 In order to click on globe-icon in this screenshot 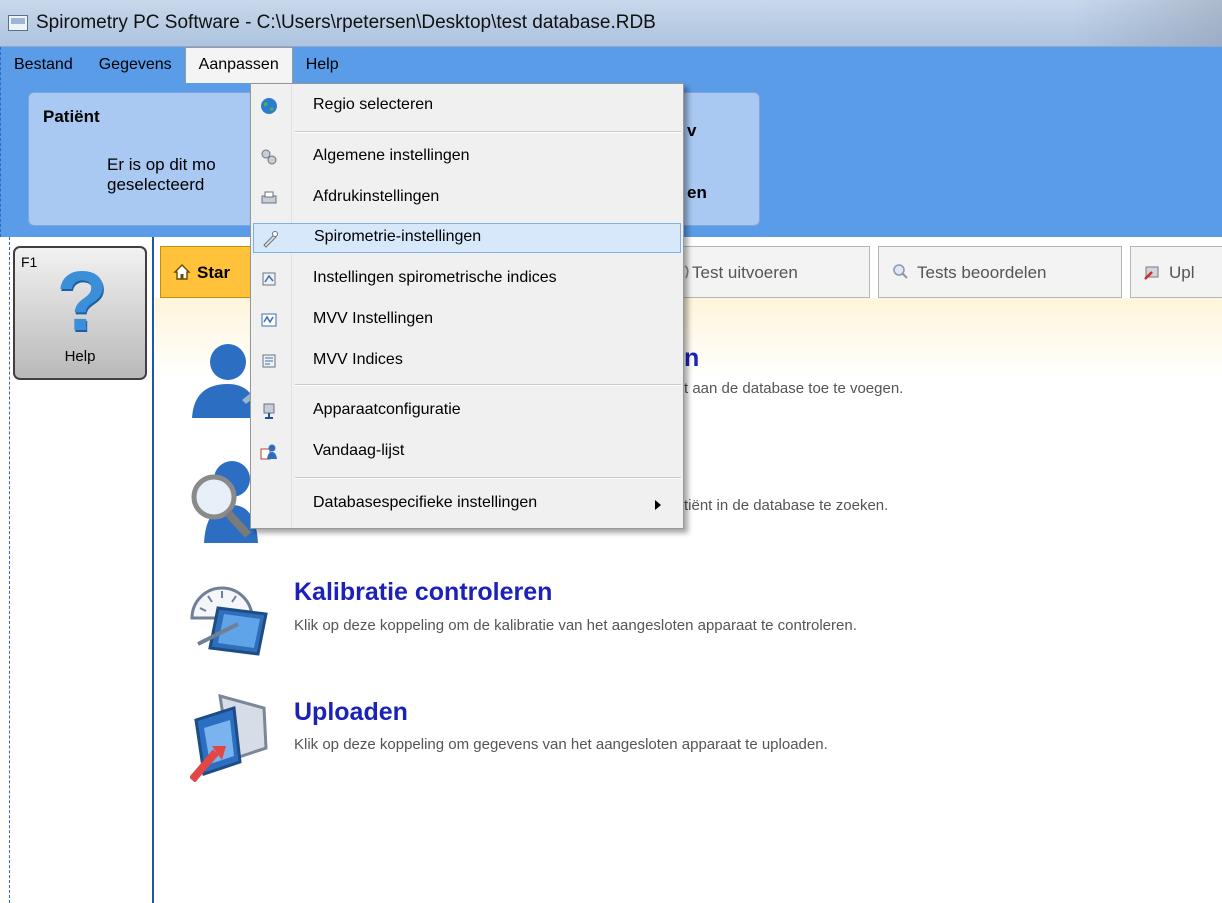, I will do `click(269, 106)`.